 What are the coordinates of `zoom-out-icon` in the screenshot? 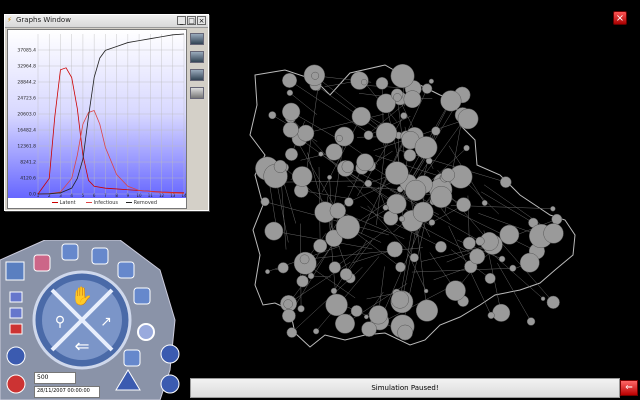 It's located at (197, 57).